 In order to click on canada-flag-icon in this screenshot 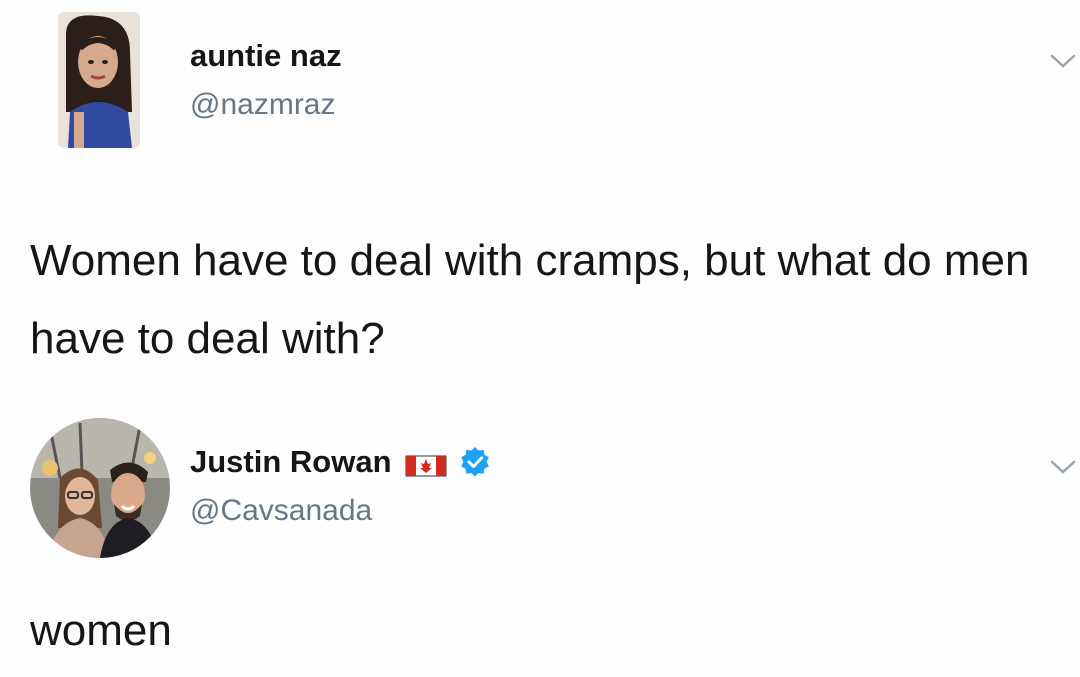, I will do `click(426, 463)`.